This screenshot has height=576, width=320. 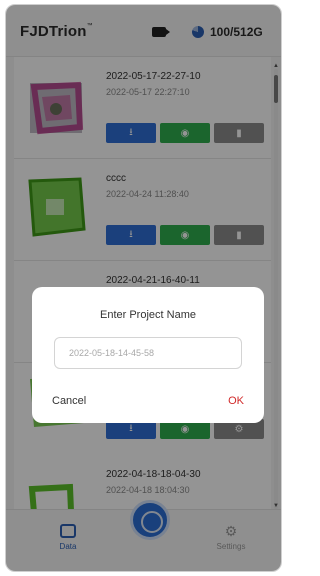 What do you see at coordinates (204, 401) in the screenshot?
I see `ok-button: OK` at bounding box center [204, 401].